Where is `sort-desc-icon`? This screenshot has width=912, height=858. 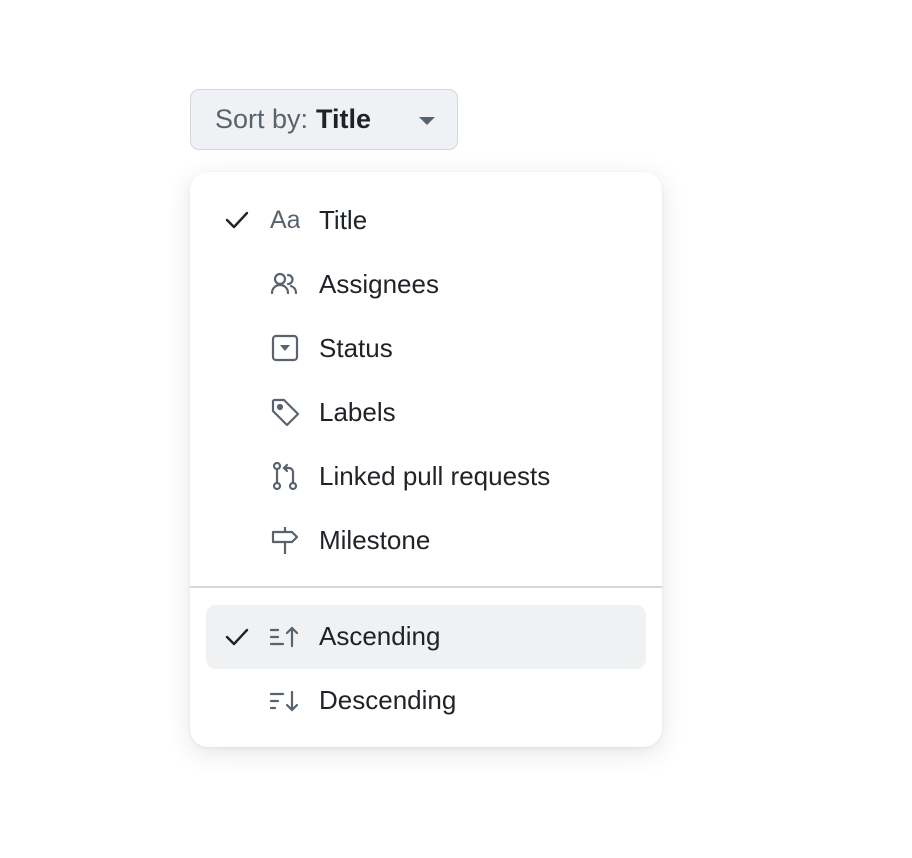 sort-desc-icon is located at coordinates (284, 701).